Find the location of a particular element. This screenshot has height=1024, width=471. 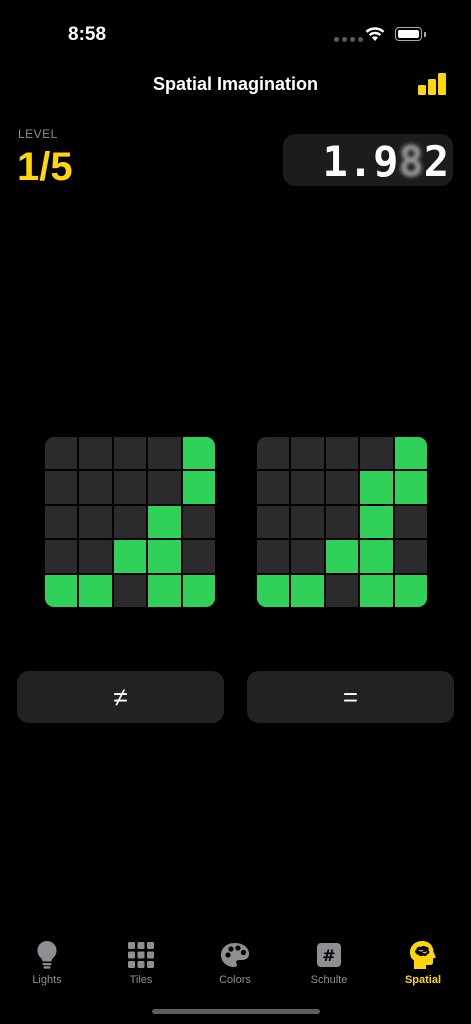

left-pattern-grid is located at coordinates (130, 522).